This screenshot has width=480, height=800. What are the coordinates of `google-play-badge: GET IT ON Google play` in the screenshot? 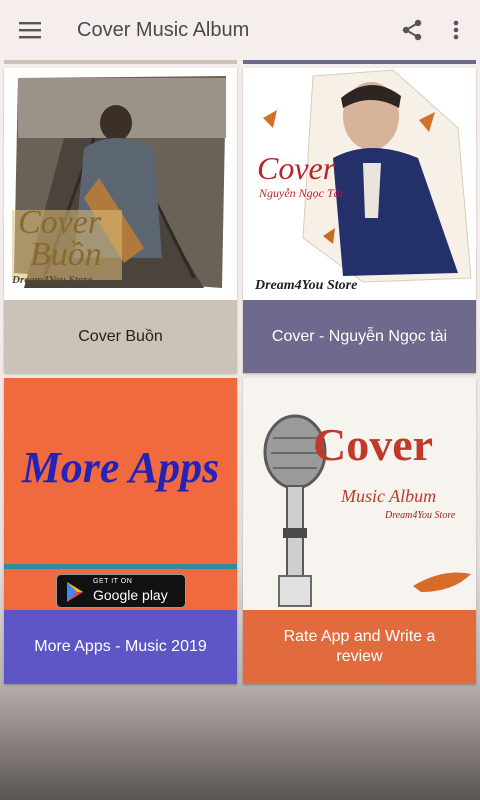 It's located at (121, 591).